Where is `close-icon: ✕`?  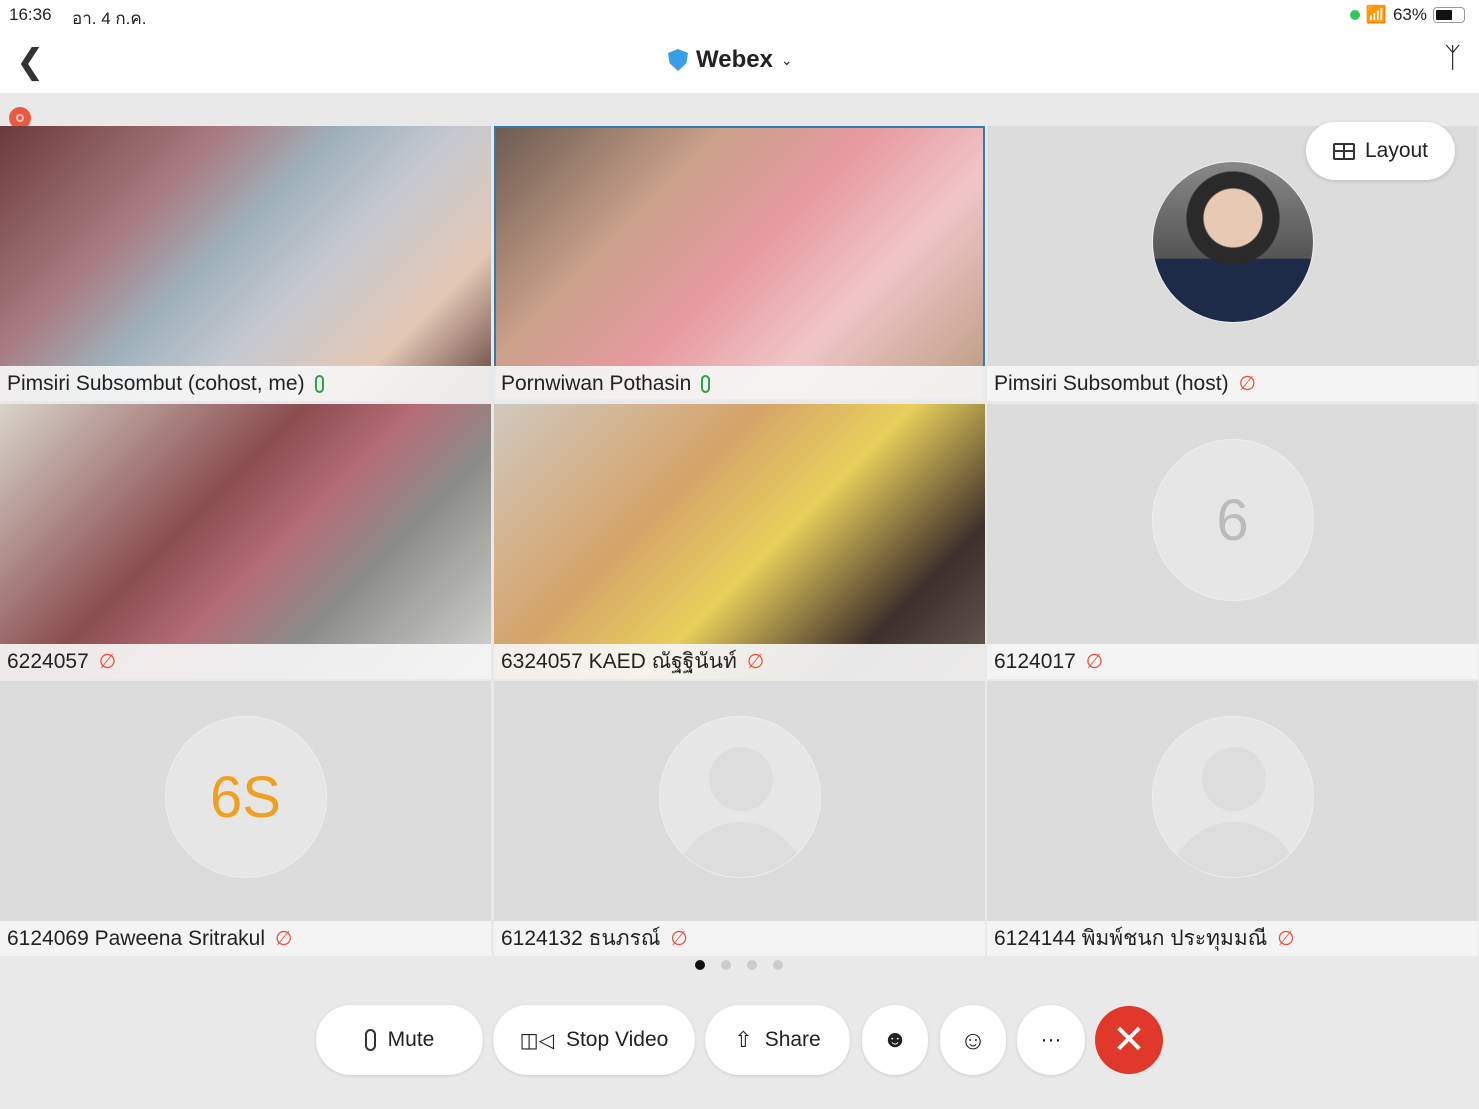 close-icon: ✕ is located at coordinates (1129, 1040).